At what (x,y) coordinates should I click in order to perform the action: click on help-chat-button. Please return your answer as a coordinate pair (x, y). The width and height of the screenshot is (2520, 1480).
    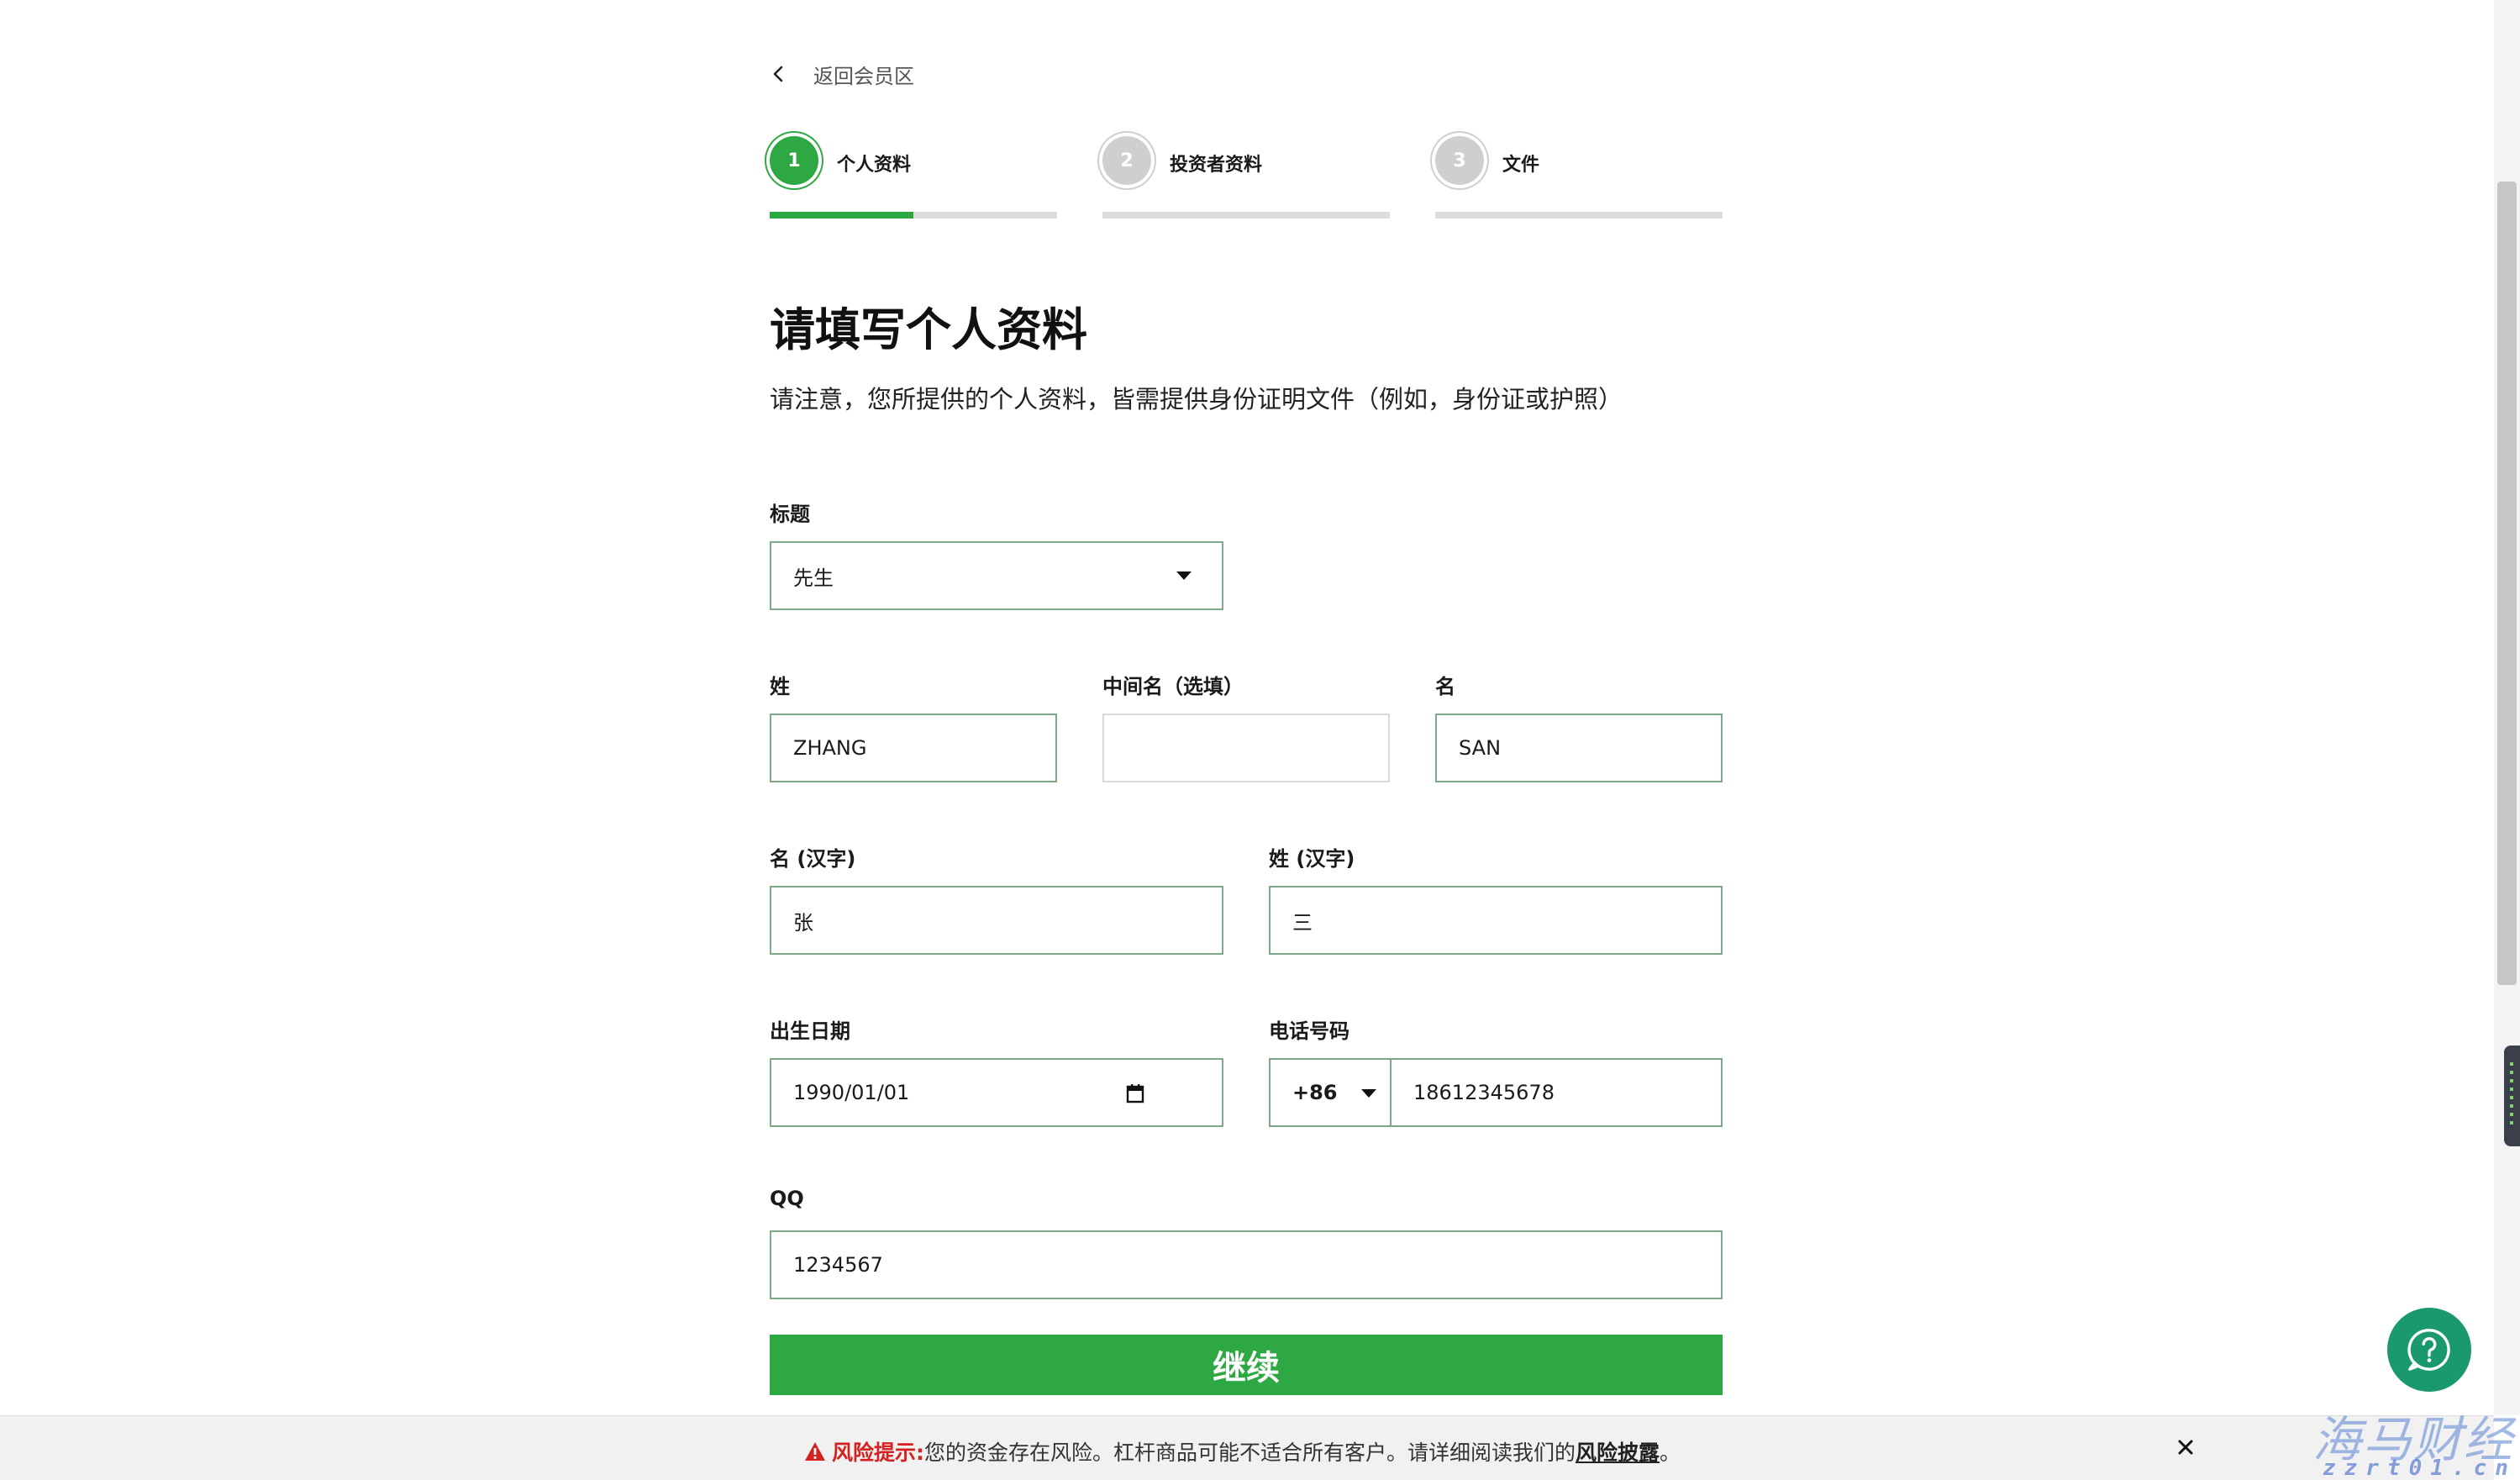
    Looking at the image, I should click on (2429, 1350).